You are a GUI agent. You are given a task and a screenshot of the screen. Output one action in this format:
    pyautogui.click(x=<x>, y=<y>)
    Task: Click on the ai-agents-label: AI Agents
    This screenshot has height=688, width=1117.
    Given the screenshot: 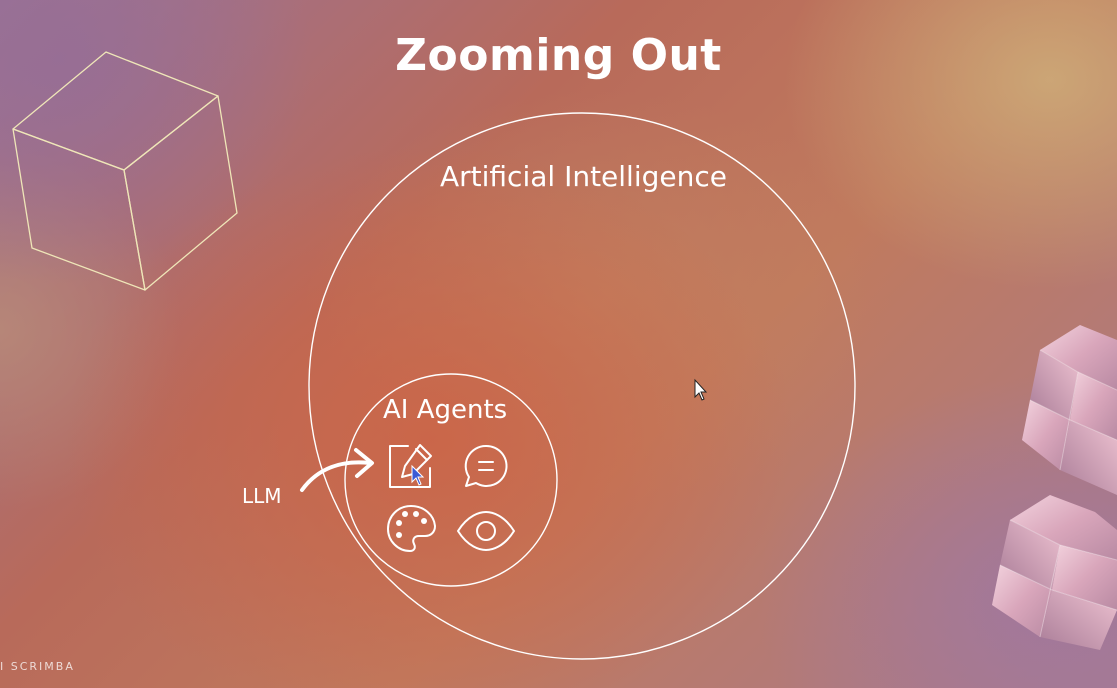 What is the action you would take?
    pyautogui.click(x=445, y=410)
    